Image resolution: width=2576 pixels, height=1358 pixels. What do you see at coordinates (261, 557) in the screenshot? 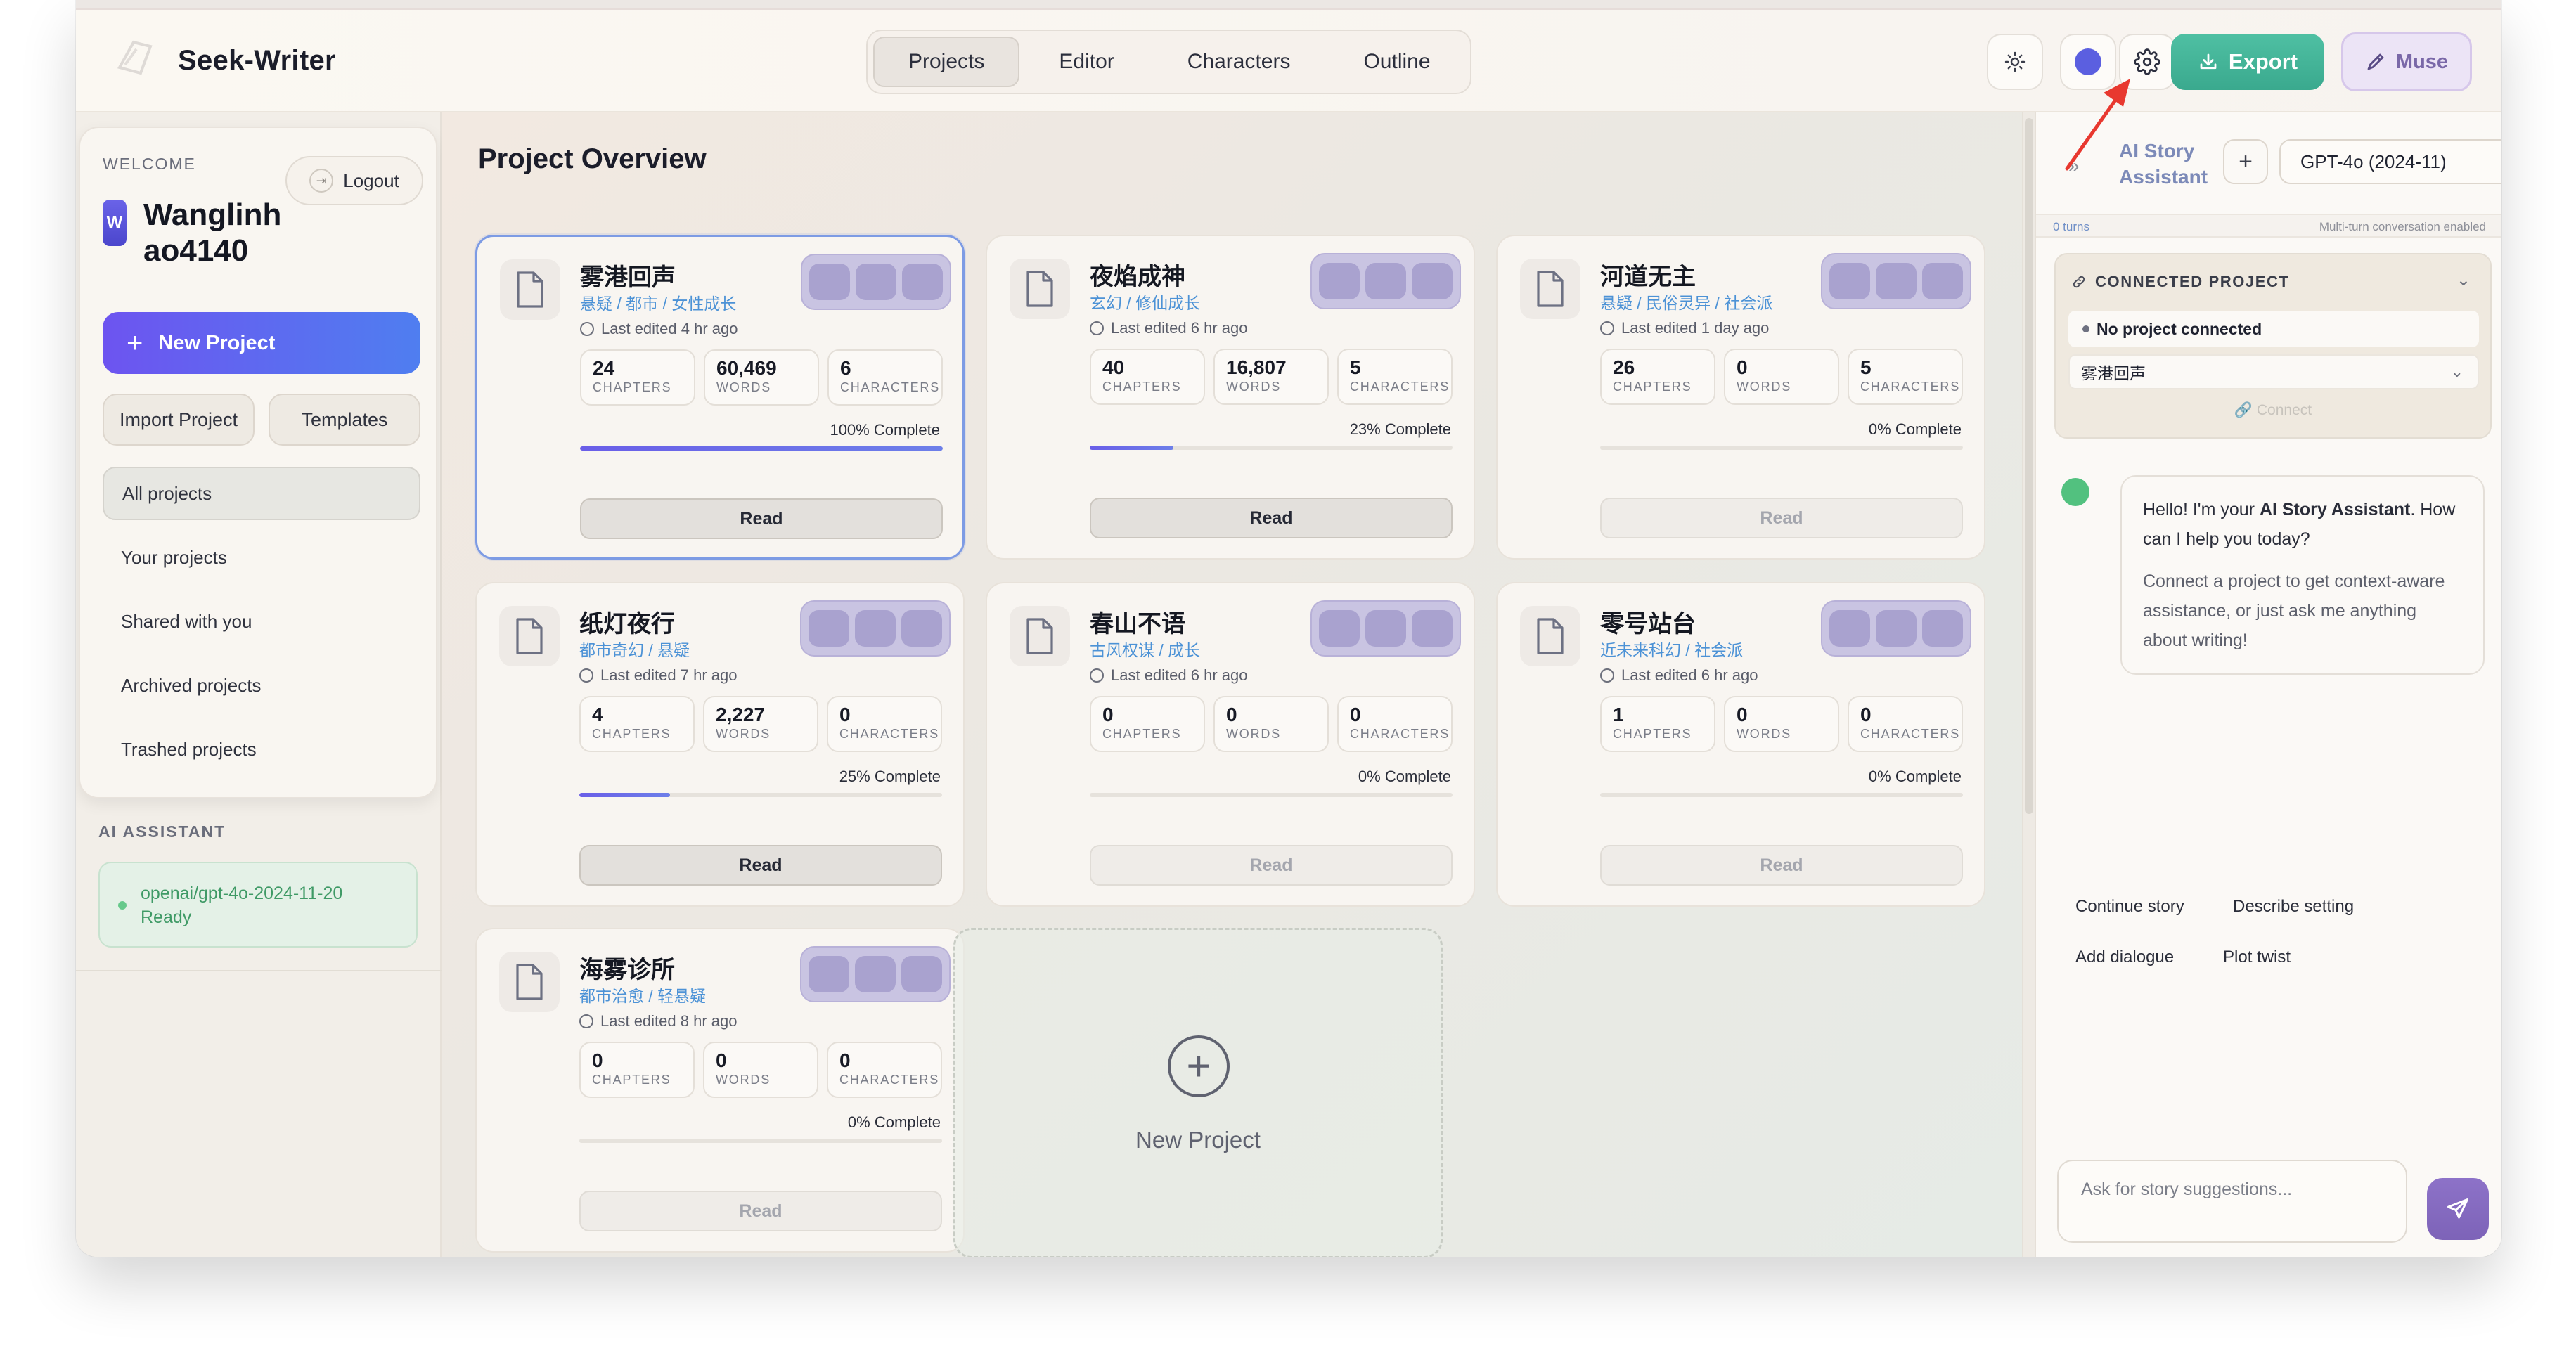
I see `sidebar-item-your-projects: Your projects` at bounding box center [261, 557].